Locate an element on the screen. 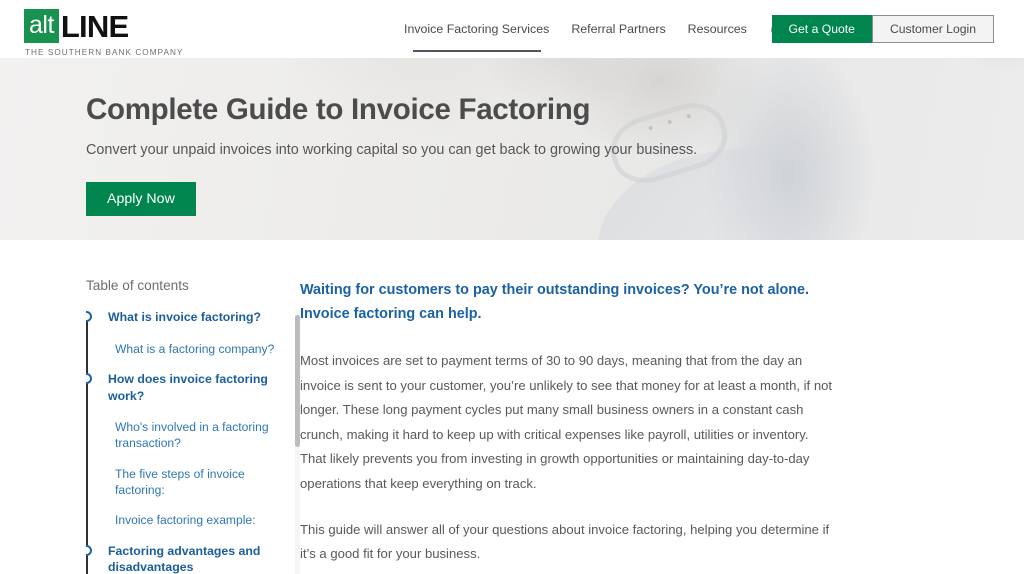  site-logo: alt LINE THE SOUTHERN BANK COMPANY is located at coordinates (103, 33).